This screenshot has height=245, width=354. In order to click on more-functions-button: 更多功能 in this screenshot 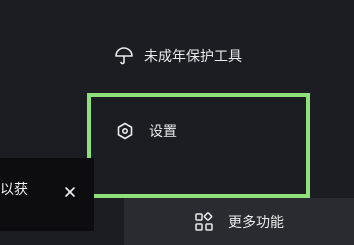, I will do `click(239, 221)`.